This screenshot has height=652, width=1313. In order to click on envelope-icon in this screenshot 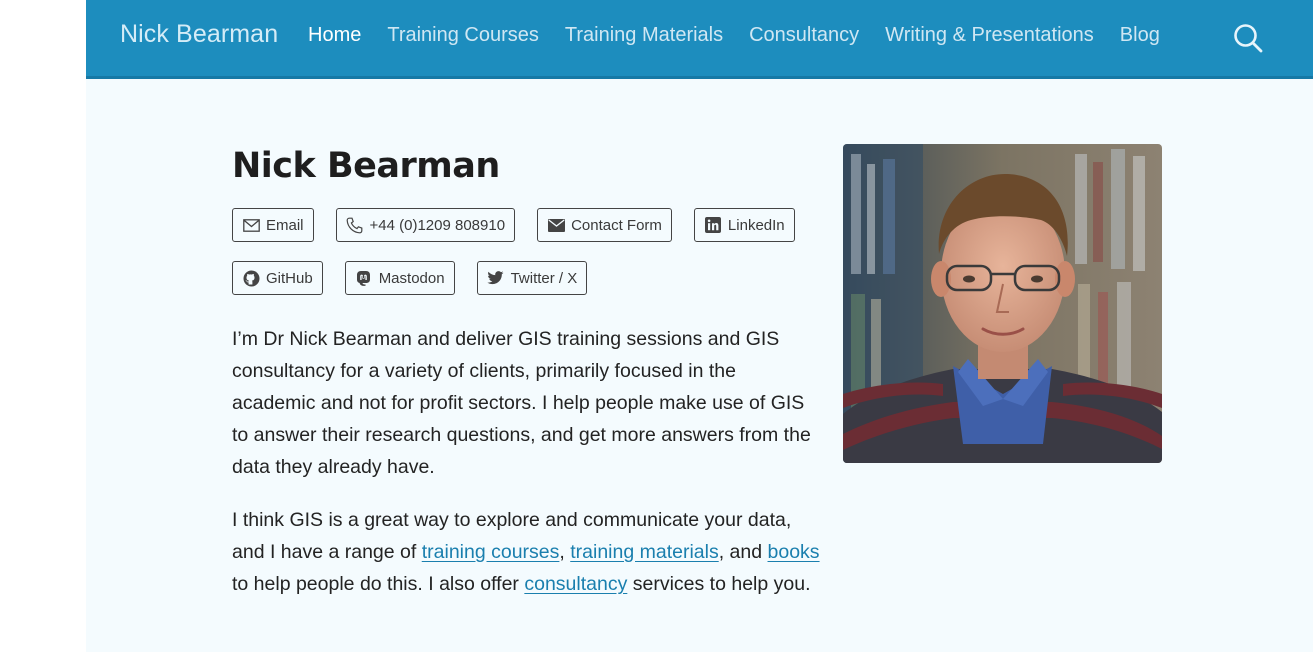, I will do `click(251, 225)`.